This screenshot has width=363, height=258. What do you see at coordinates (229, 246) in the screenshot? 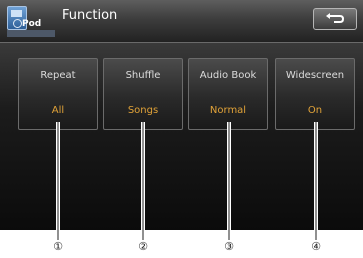
I see `callout-3: ③` at bounding box center [229, 246].